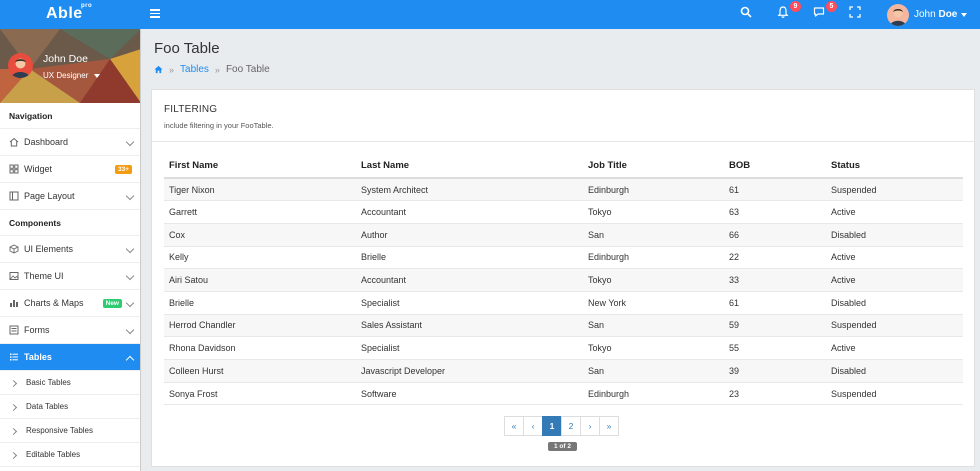 This screenshot has width=980, height=471. What do you see at coordinates (775, 280) in the screenshot?
I see `cell-bob: 33` at bounding box center [775, 280].